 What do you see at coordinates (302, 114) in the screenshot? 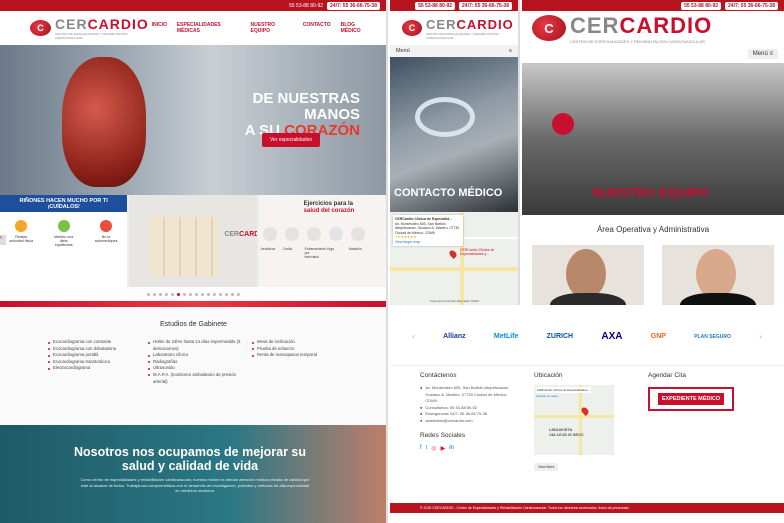
I see `hero-title: DE NUESTRAS MANOS A SU CORAZÓN` at bounding box center [302, 114].